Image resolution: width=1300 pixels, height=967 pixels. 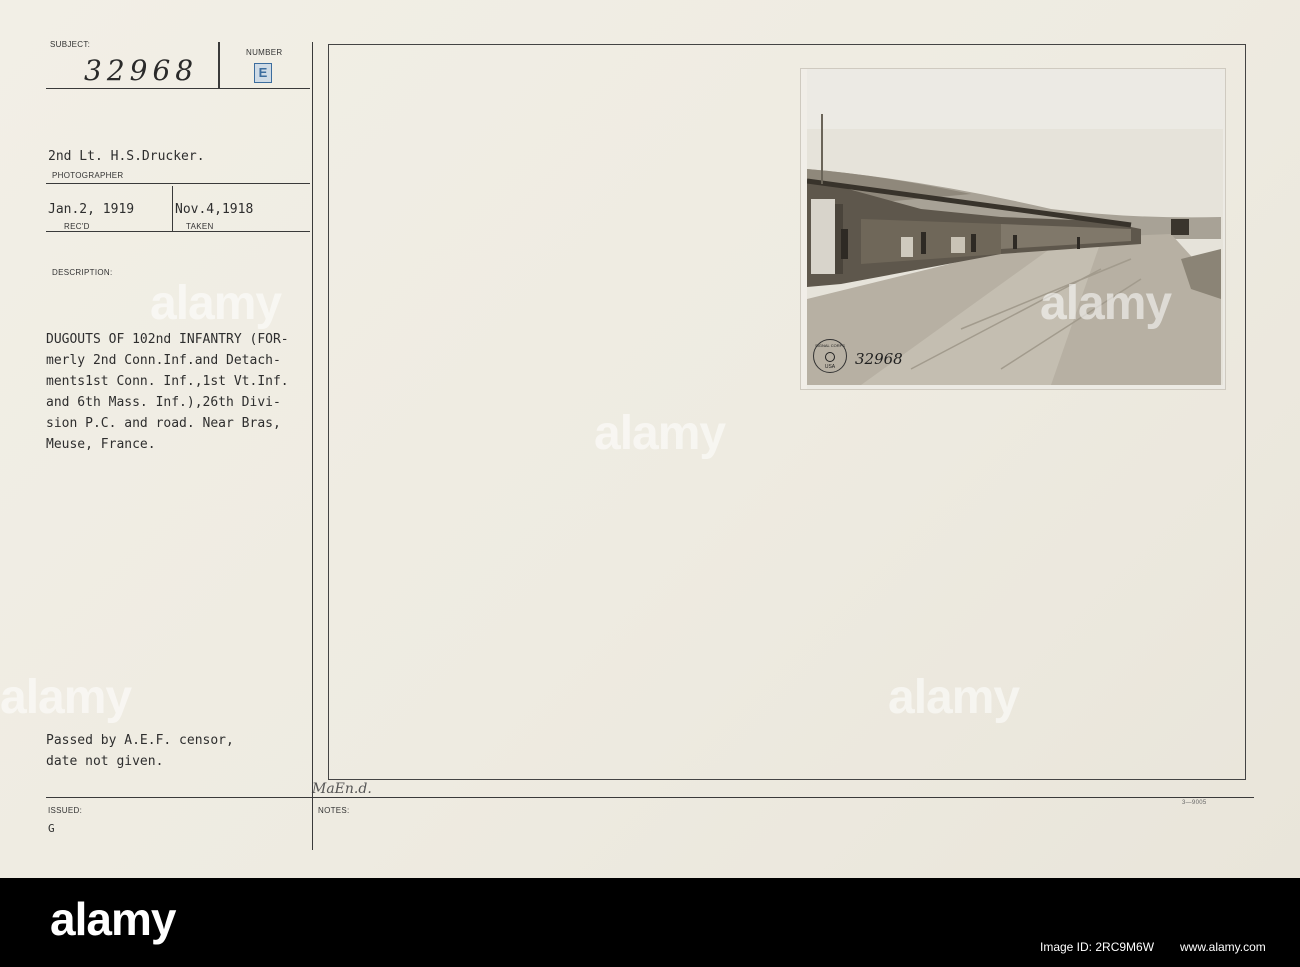 I want to click on photo-number: 32968, so click(x=879, y=359).